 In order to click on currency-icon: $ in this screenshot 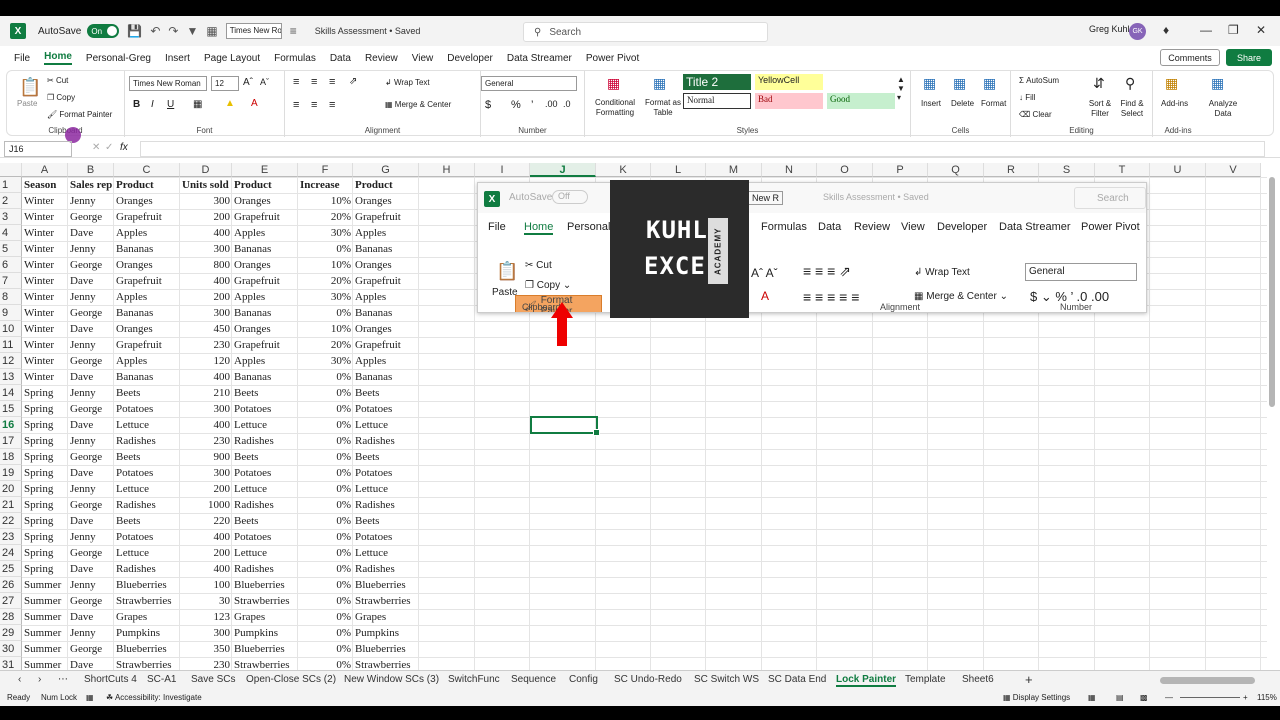, I will do `click(488, 105)`.